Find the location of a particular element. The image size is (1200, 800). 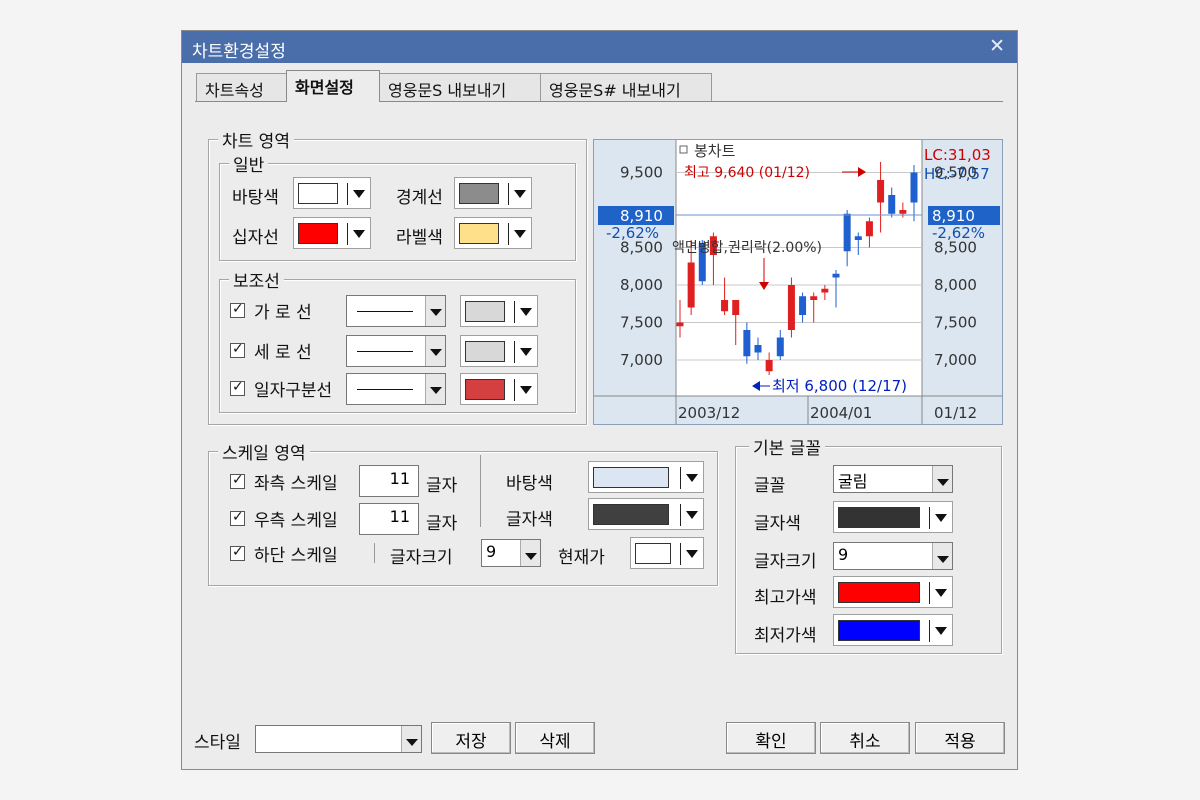

current-price-color-picker is located at coordinates (667, 553).